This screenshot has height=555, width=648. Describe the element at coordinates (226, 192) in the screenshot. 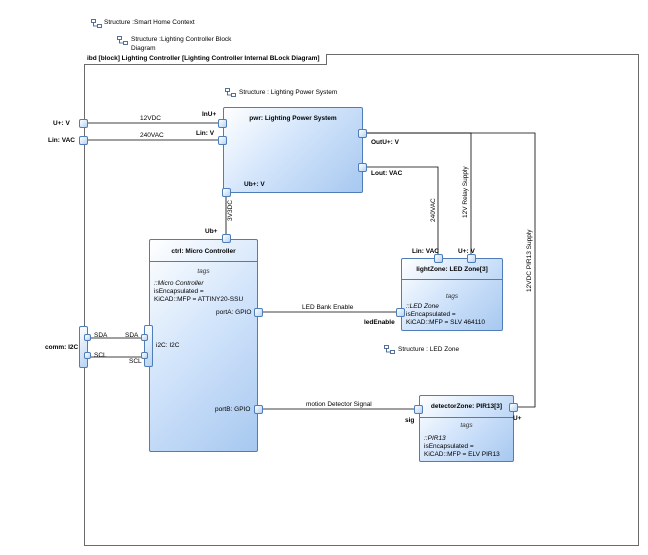

I see `power-port-ub` at that location.